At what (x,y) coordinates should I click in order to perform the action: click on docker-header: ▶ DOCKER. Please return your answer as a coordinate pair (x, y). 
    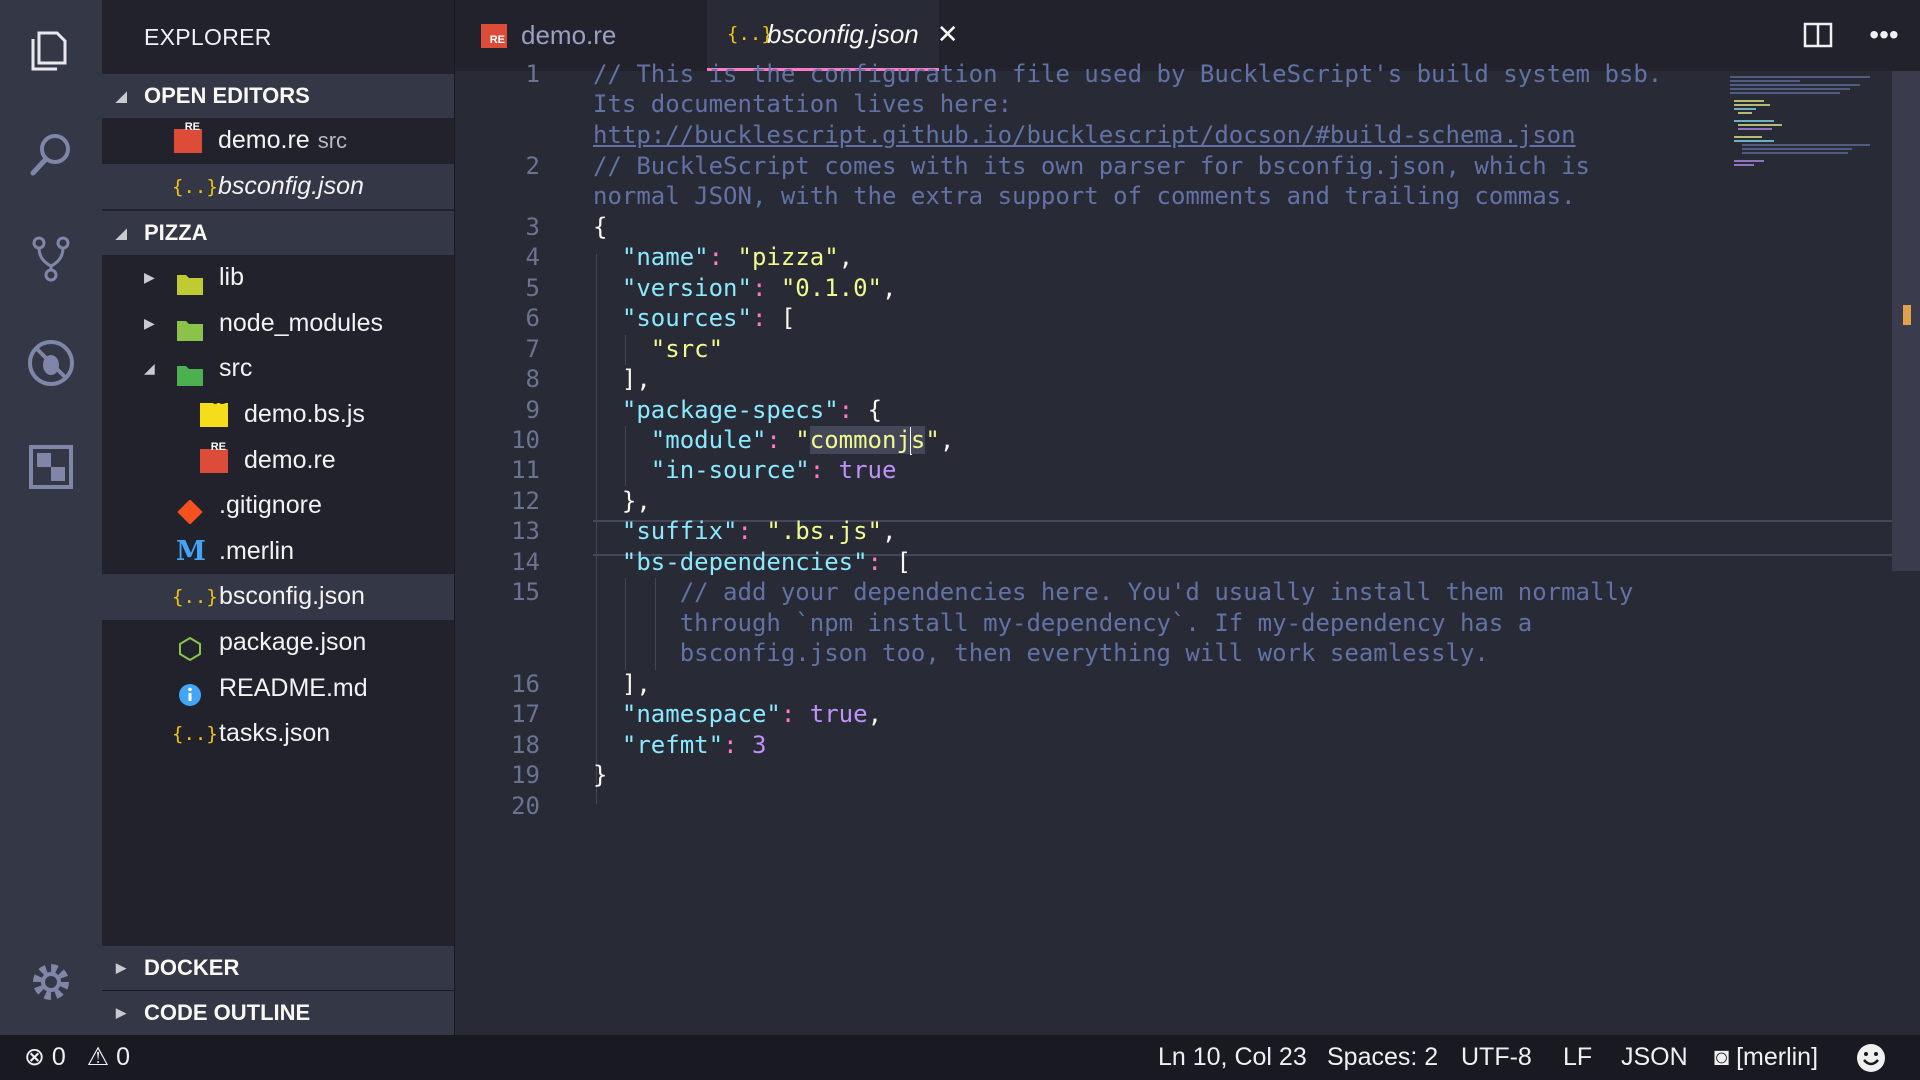
    Looking at the image, I should click on (278, 968).